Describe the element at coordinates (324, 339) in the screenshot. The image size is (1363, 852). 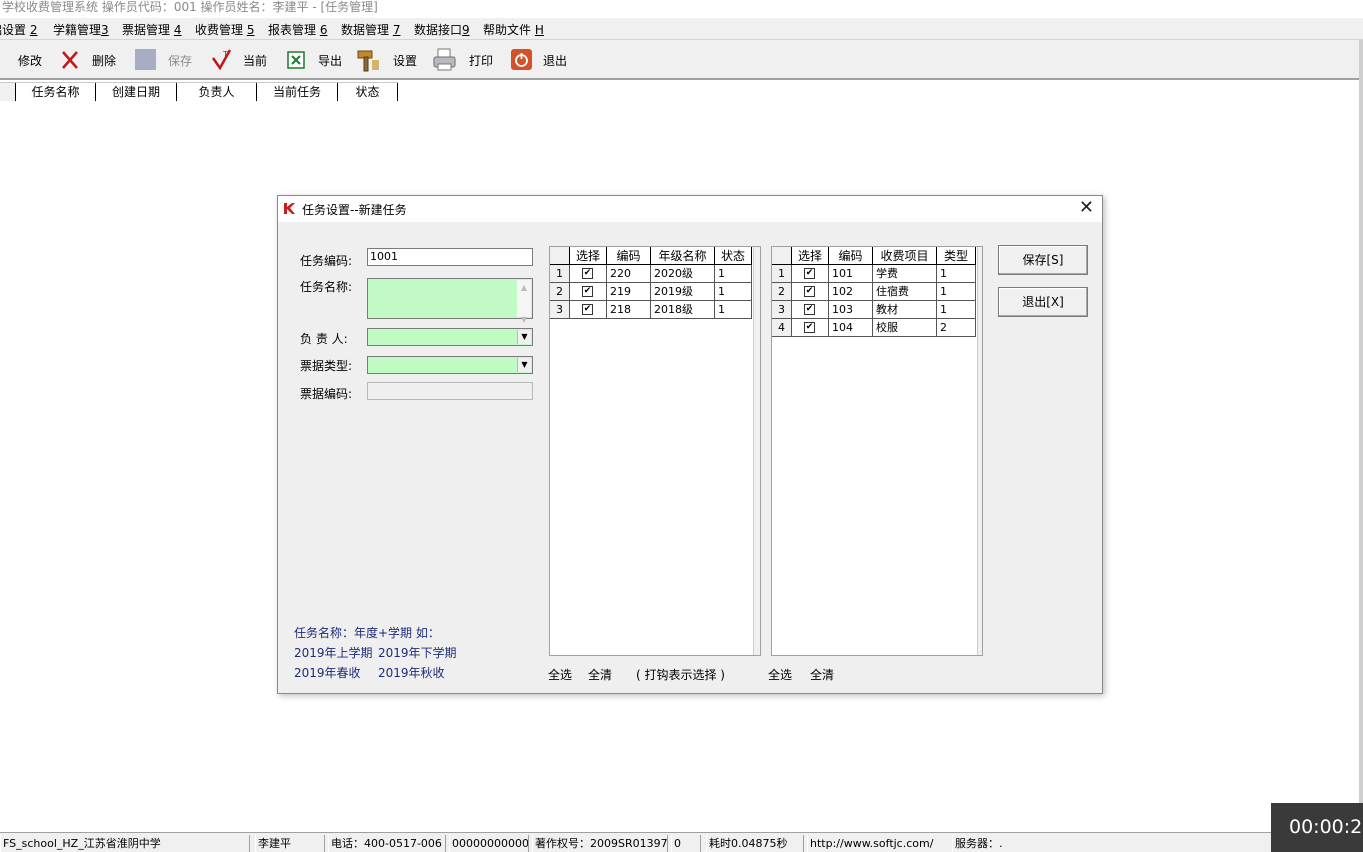
I see `owner-label: 负 责 人:` at that location.